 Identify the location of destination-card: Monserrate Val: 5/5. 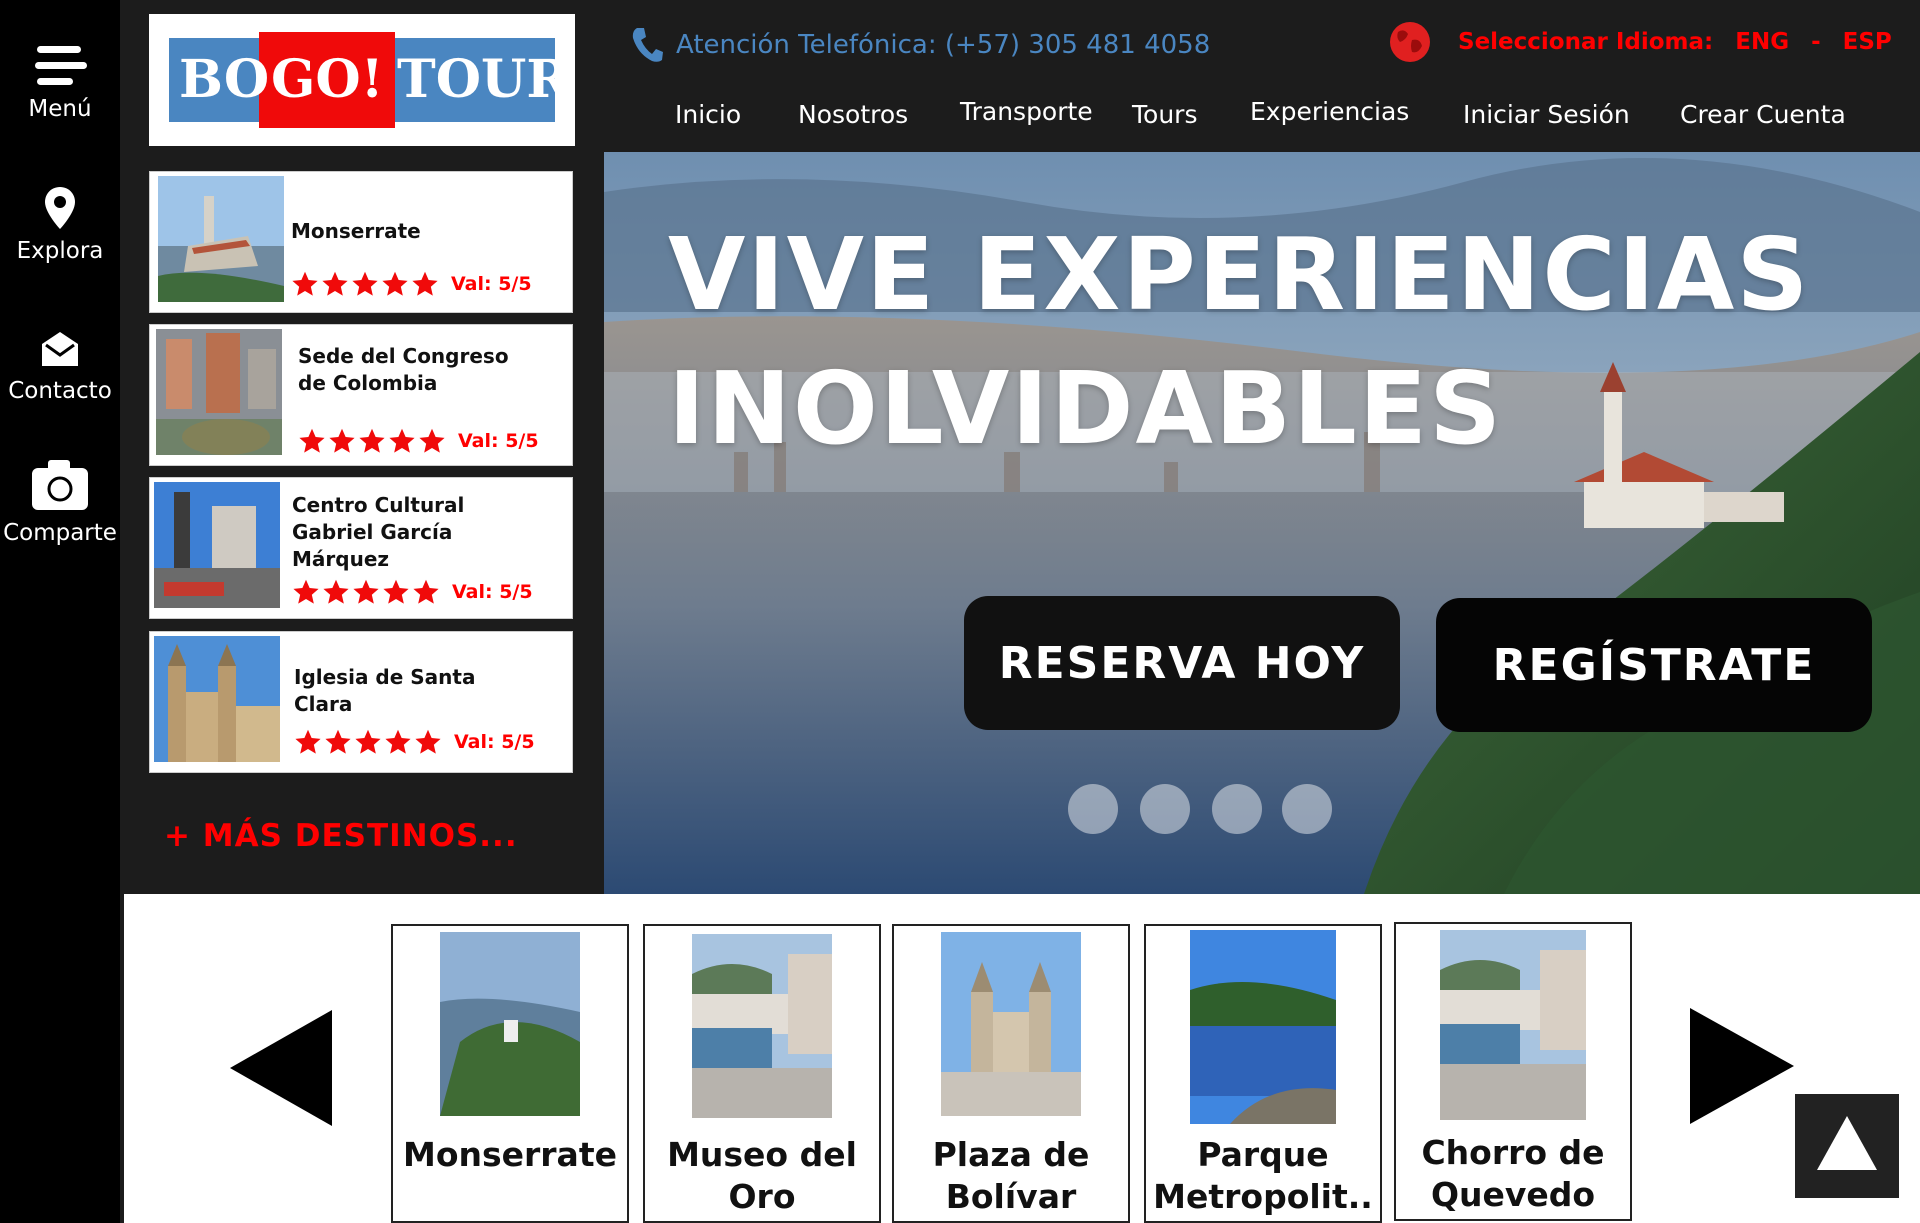
(361, 242).